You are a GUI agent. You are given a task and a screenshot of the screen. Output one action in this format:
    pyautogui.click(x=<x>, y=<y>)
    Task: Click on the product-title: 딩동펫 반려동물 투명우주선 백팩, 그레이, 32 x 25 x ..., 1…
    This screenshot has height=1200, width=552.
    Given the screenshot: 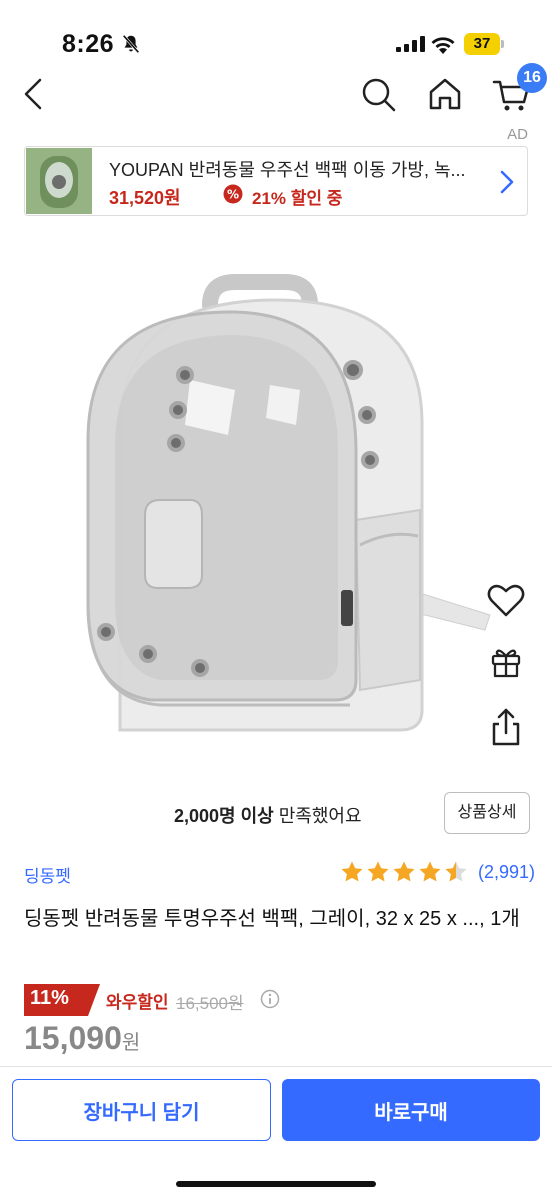 What is the action you would take?
    pyautogui.click(x=272, y=919)
    